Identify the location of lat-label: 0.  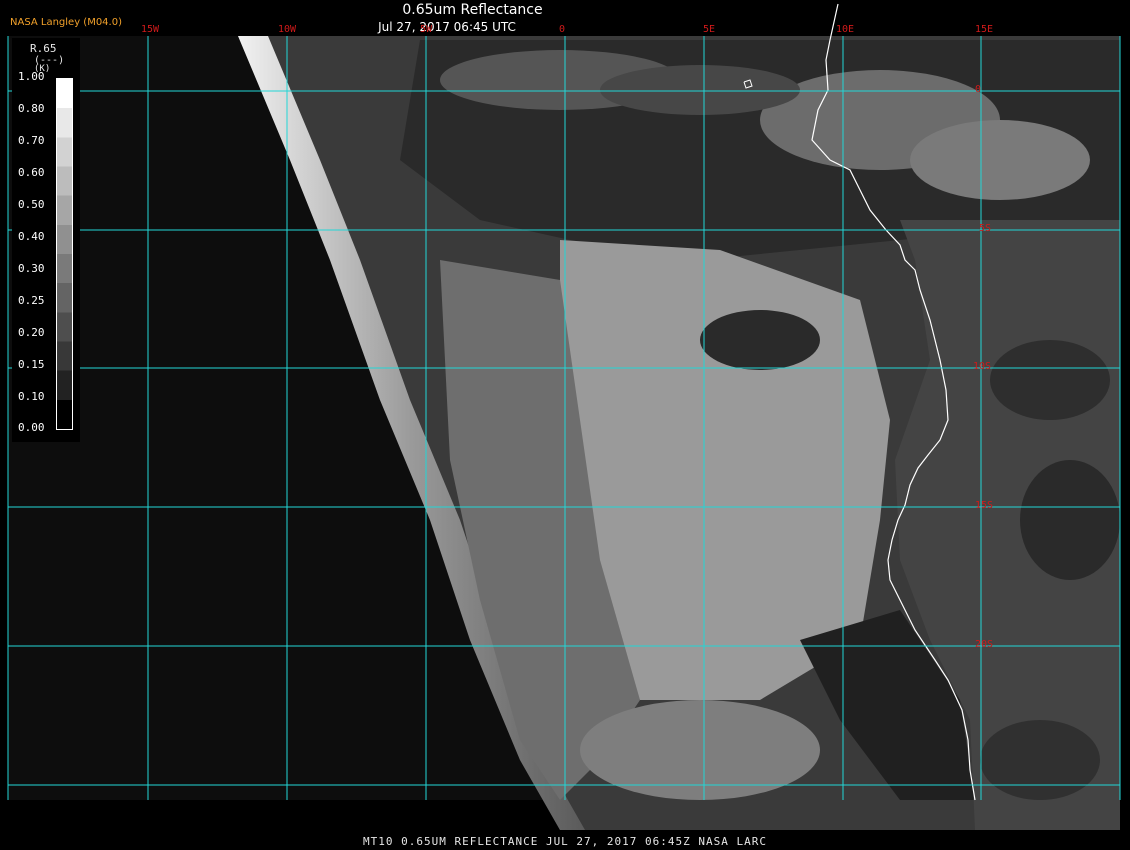
(978, 89).